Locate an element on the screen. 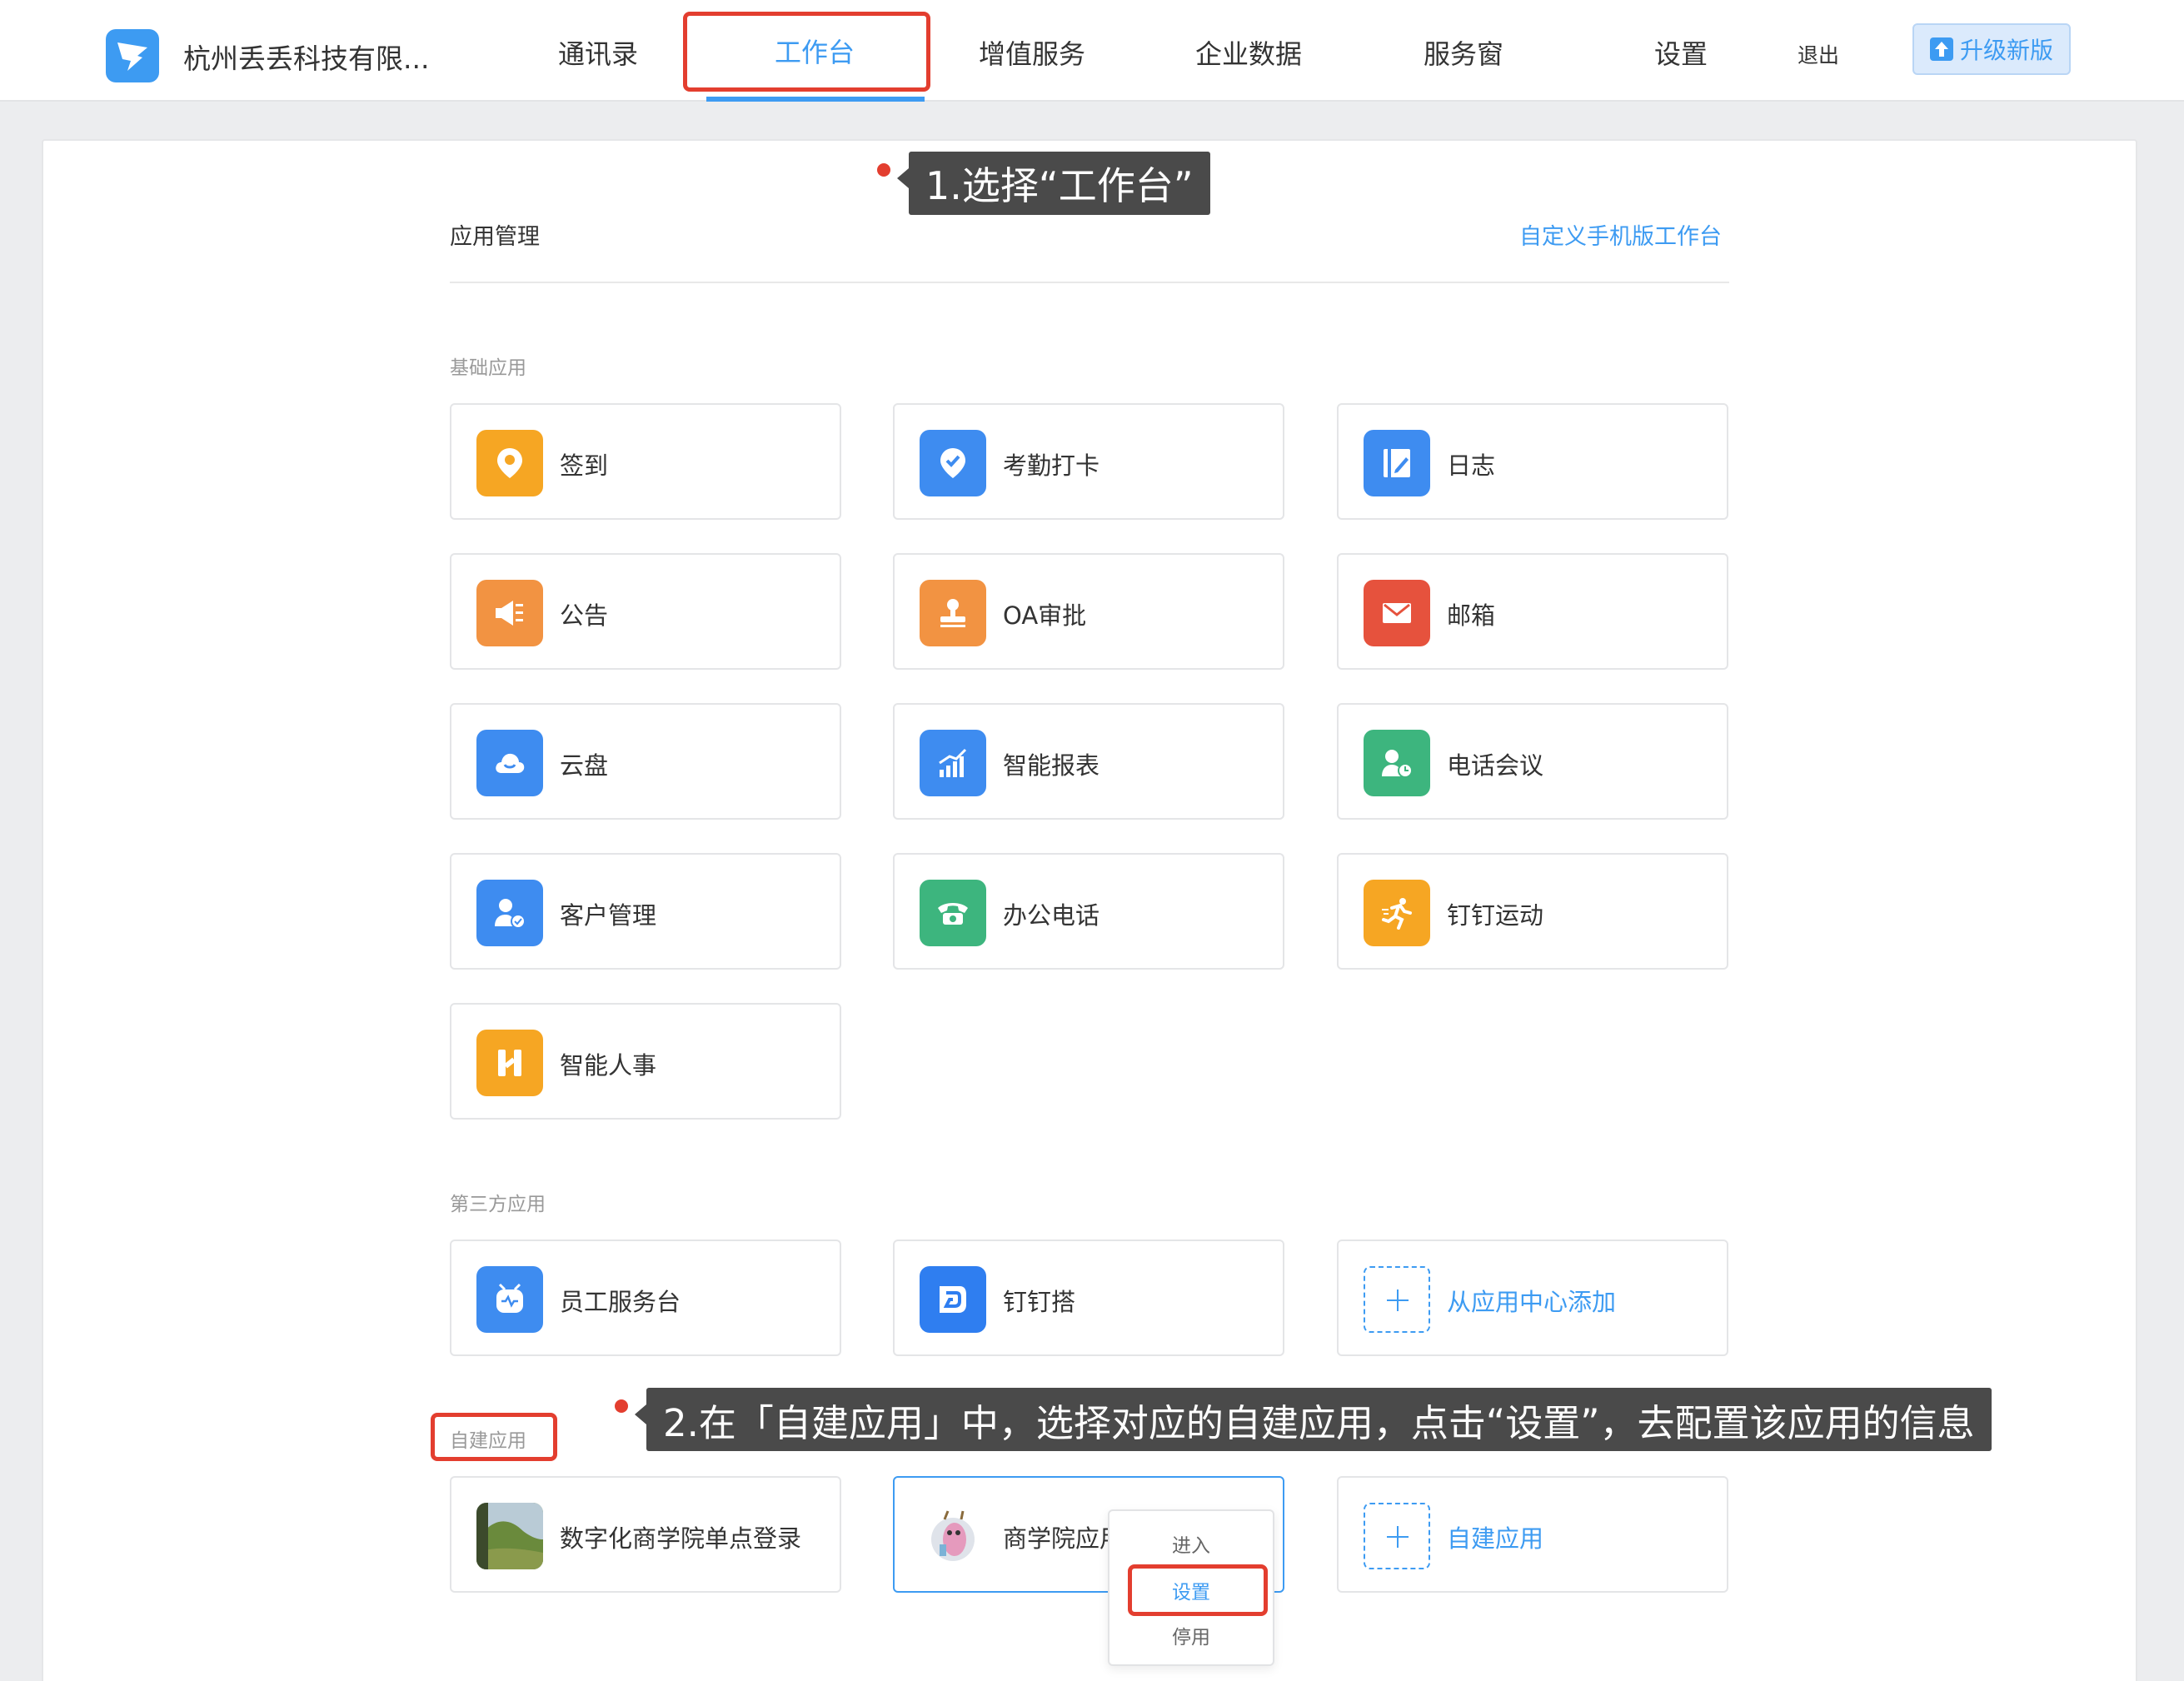 The width and height of the screenshot is (2184, 1681). group-label-basic-apps: 基础应用 is located at coordinates (488, 368).